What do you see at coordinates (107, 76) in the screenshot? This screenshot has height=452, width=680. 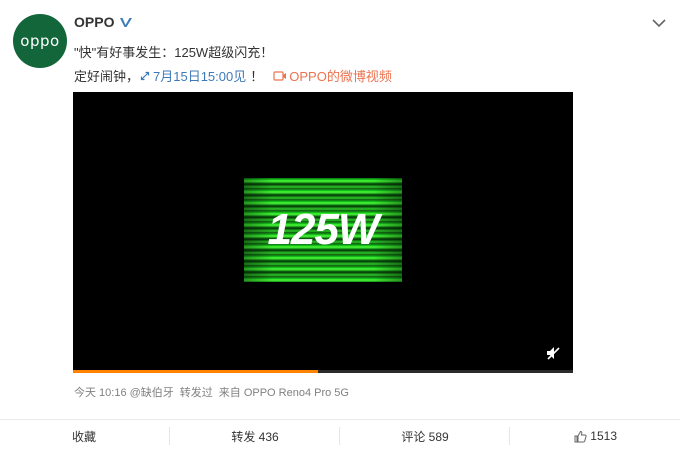 I see `post-text-prefix: 定好闹钟，` at bounding box center [107, 76].